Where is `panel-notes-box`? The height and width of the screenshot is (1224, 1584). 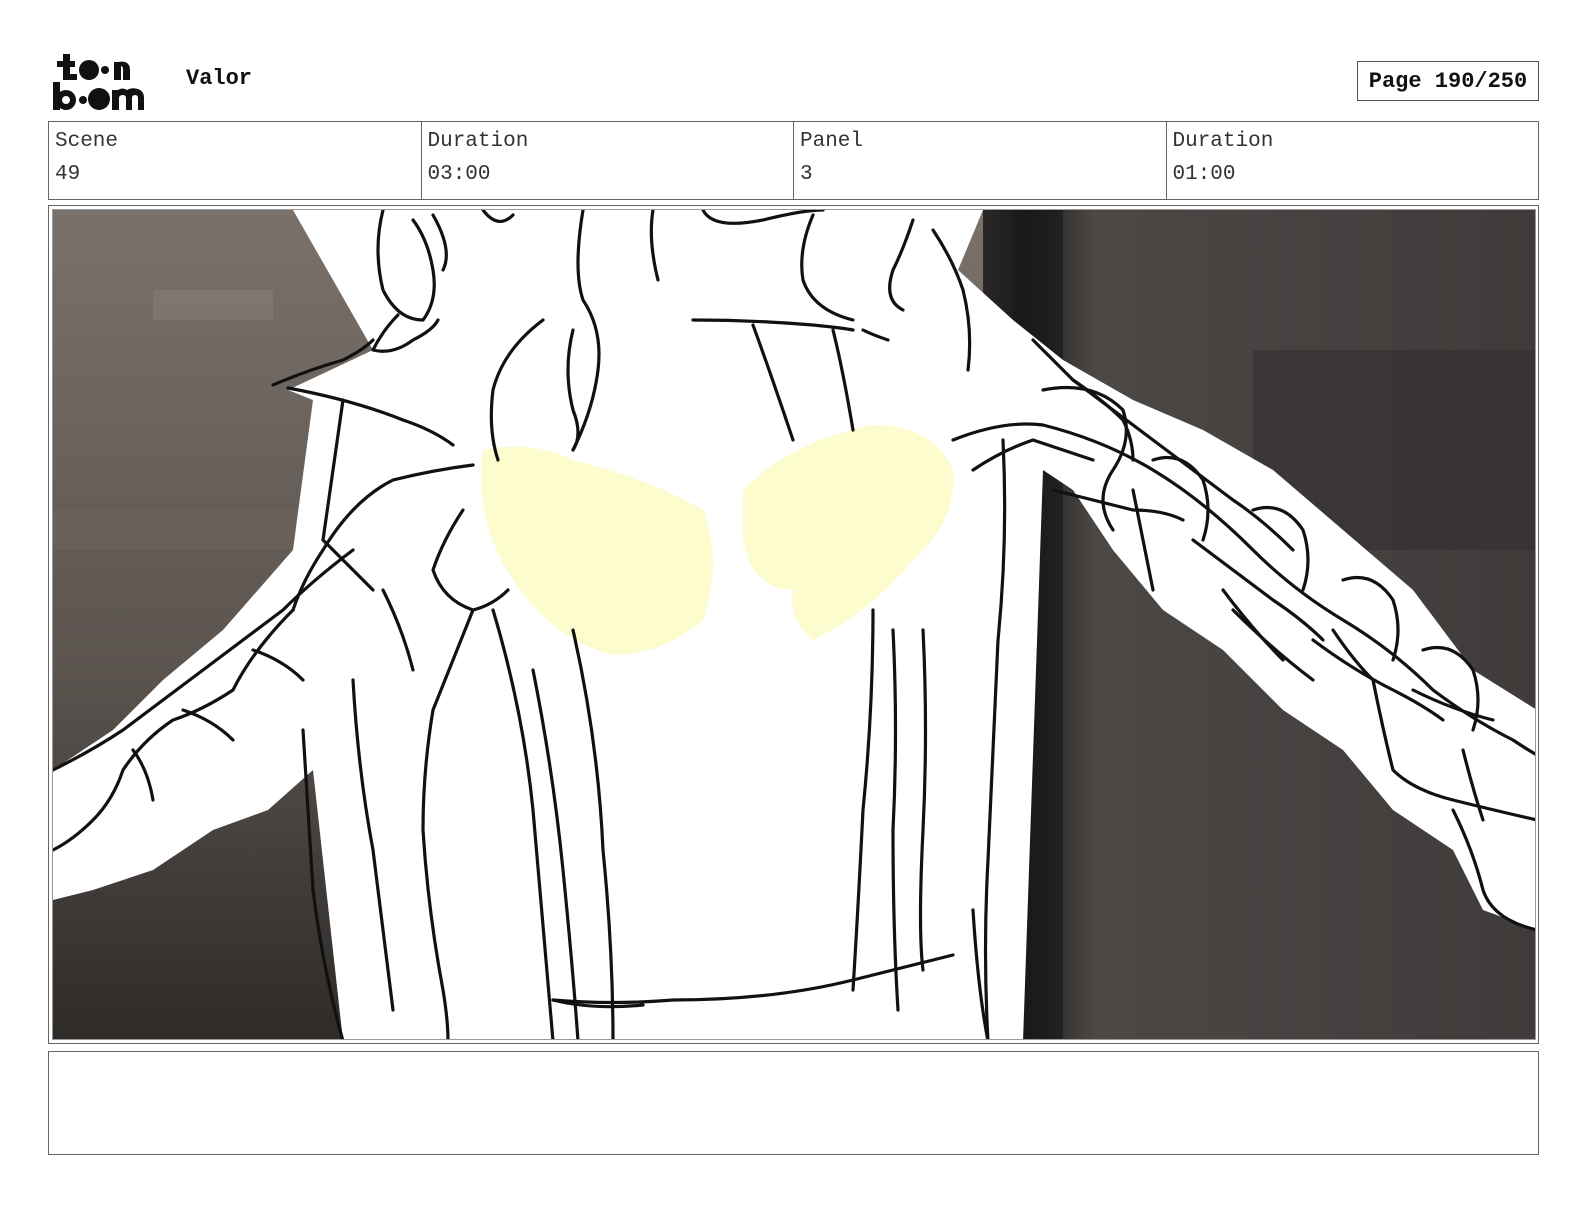 panel-notes-box is located at coordinates (793, 1103).